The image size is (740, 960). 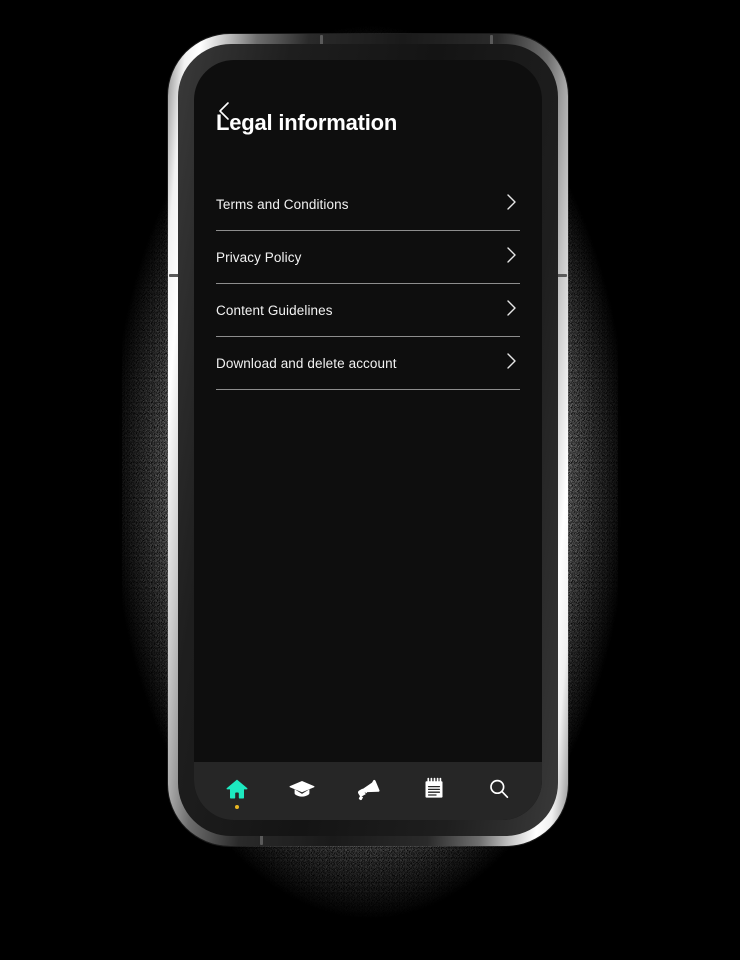 I want to click on nav-item-announcements, so click(x=368, y=789).